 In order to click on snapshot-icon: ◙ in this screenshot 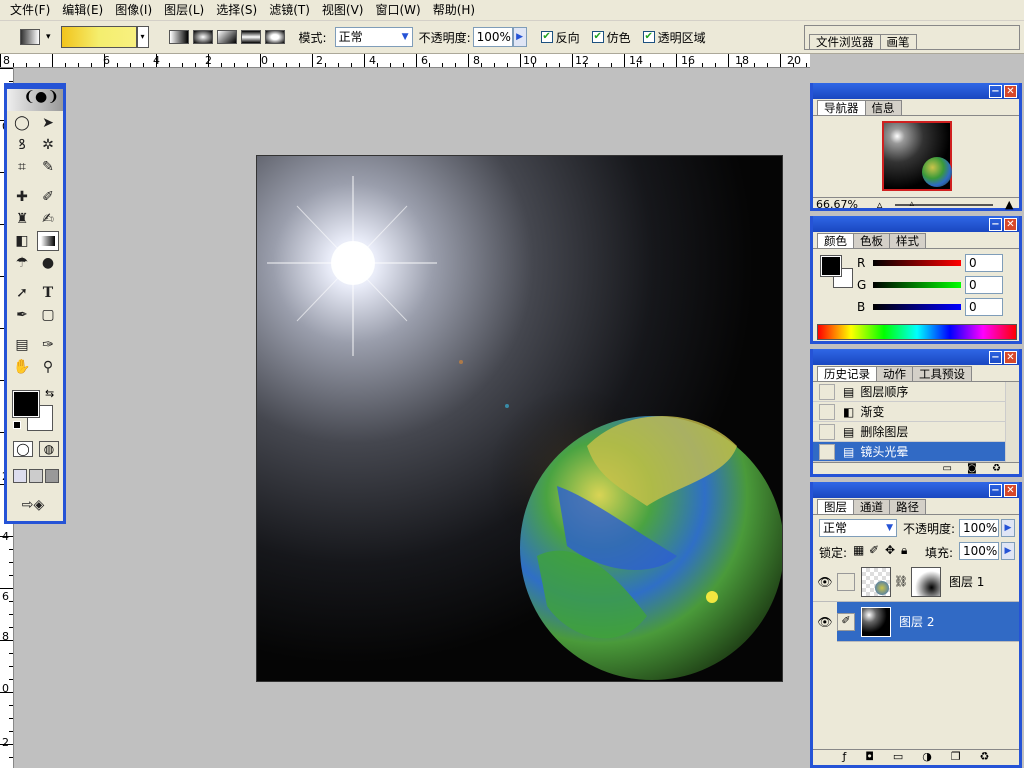, I will do `click(972, 468)`.